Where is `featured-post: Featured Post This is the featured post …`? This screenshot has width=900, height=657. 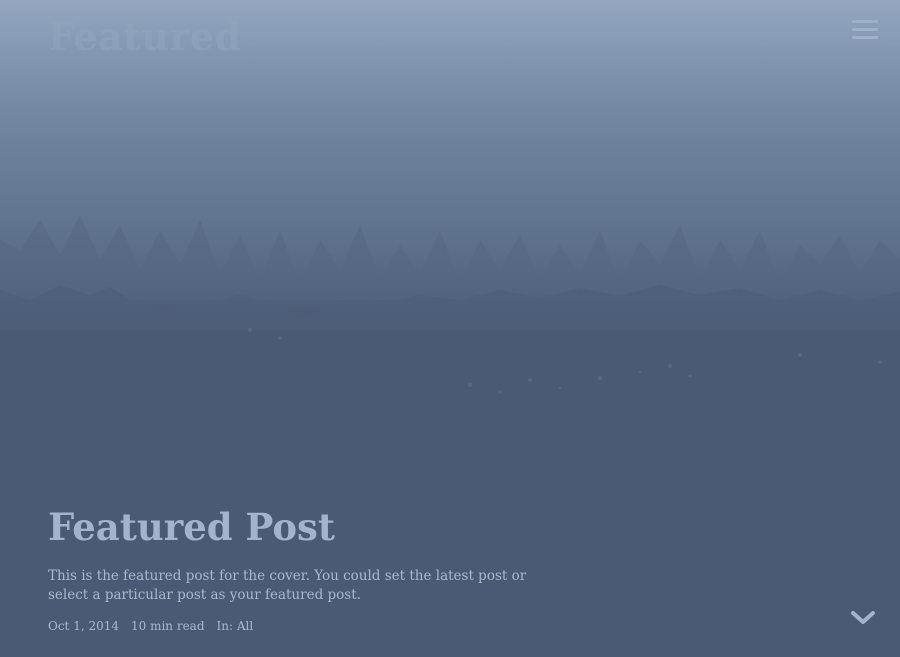 featured-post: Featured Post This is the featured post … is located at coordinates (308, 569).